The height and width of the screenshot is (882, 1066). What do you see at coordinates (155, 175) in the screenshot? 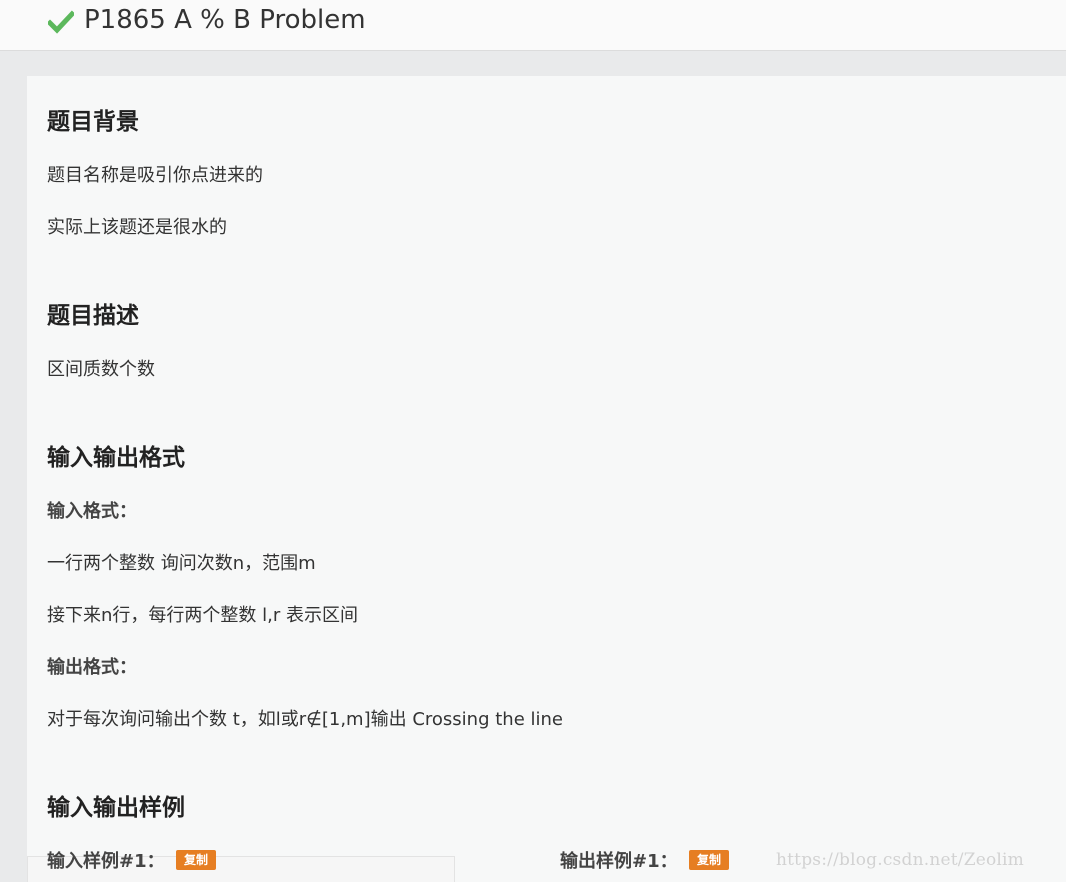
I see `background-line-1: 题目名称是吸引你点进来的` at bounding box center [155, 175].